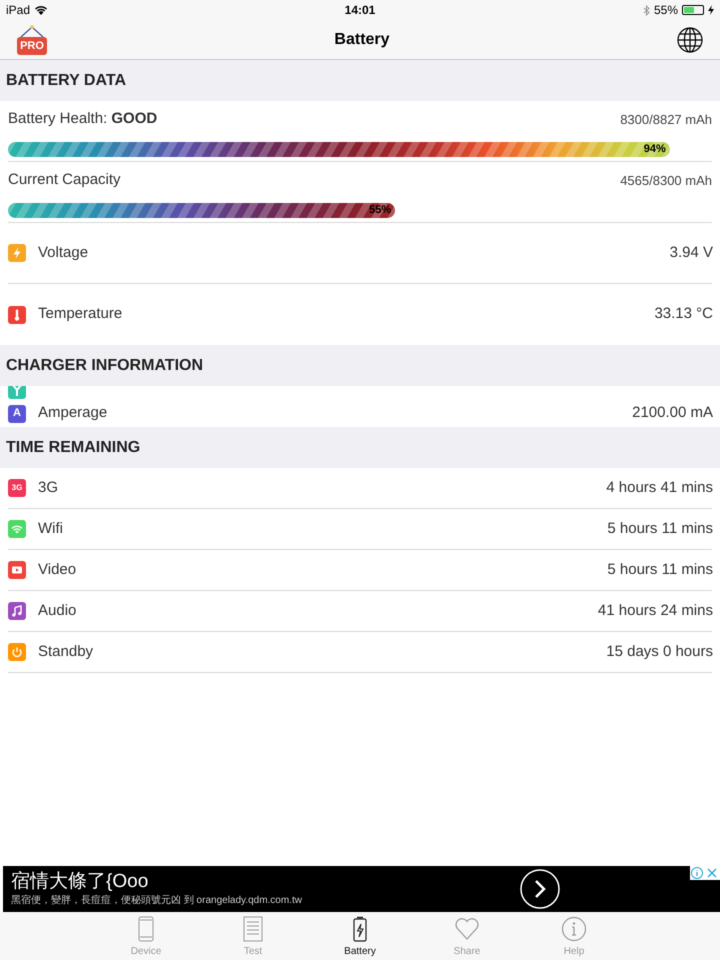  What do you see at coordinates (66, 80) in the screenshot?
I see `section-header: BATTERY DATA` at bounding box center [66, 80].